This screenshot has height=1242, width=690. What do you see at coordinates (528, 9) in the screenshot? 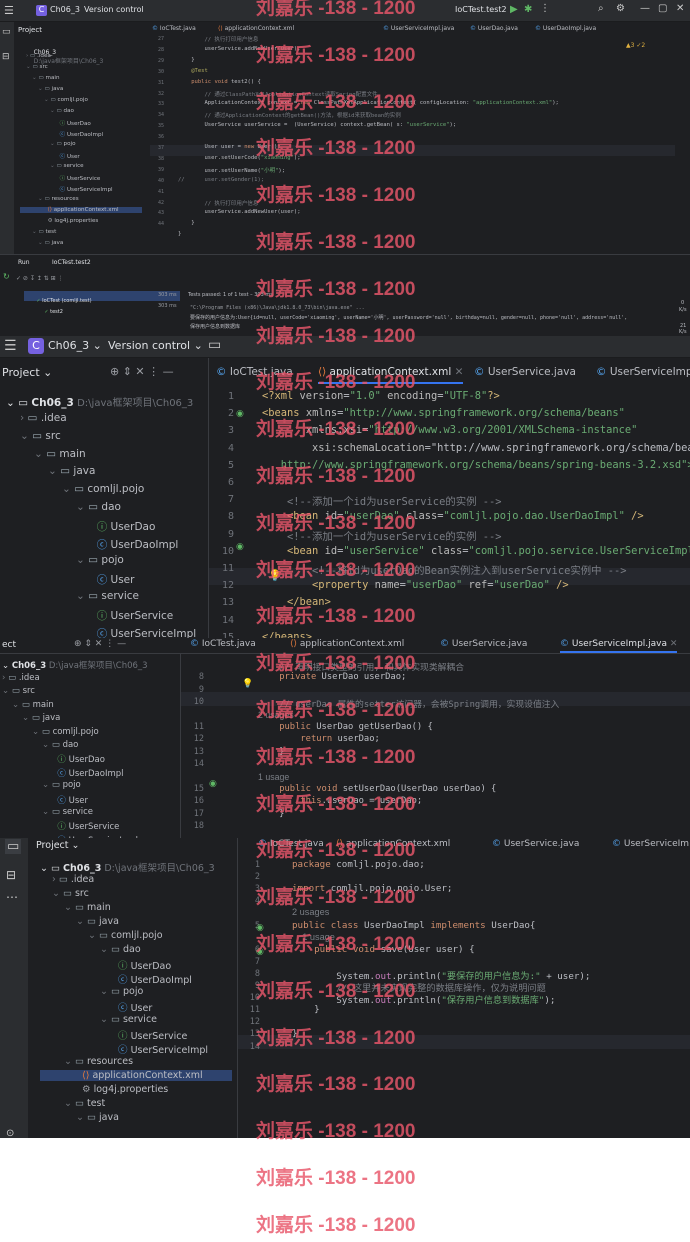
I see `debug-icon: ✱` at bounding box center [528, 9].